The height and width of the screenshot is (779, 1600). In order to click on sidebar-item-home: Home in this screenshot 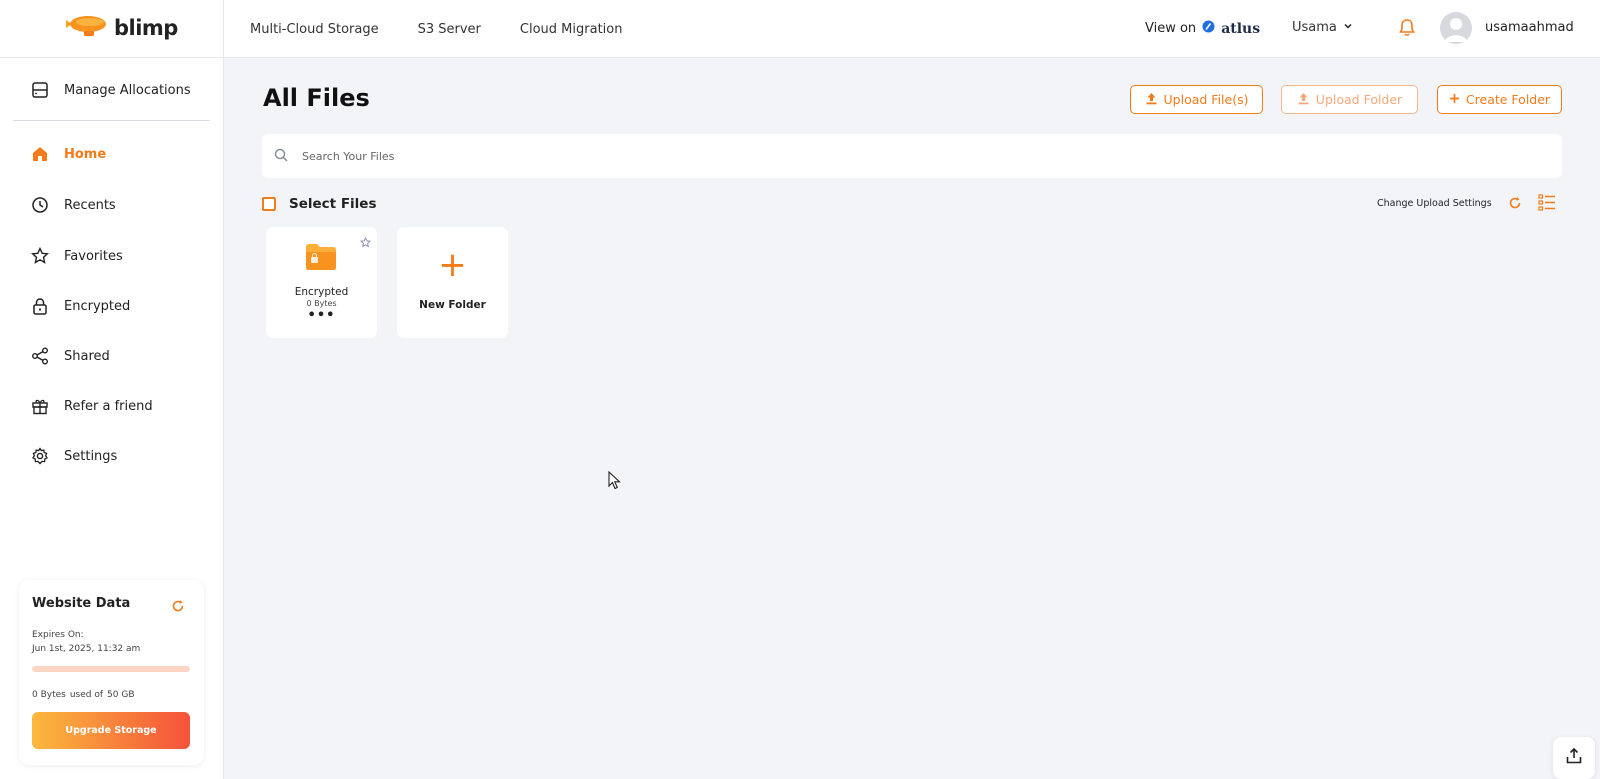, I will do `click(68, 154)`.